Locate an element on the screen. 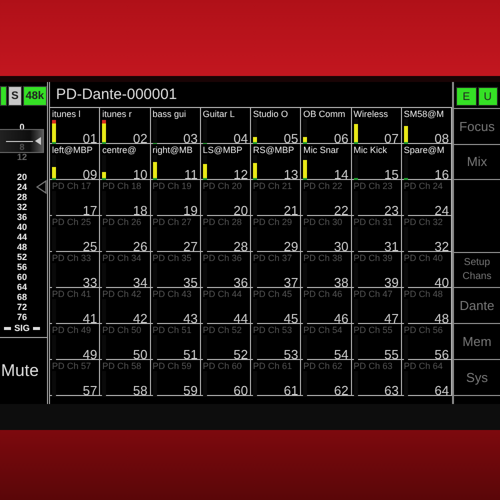  status-button: S is located at coordinates (15, 96).